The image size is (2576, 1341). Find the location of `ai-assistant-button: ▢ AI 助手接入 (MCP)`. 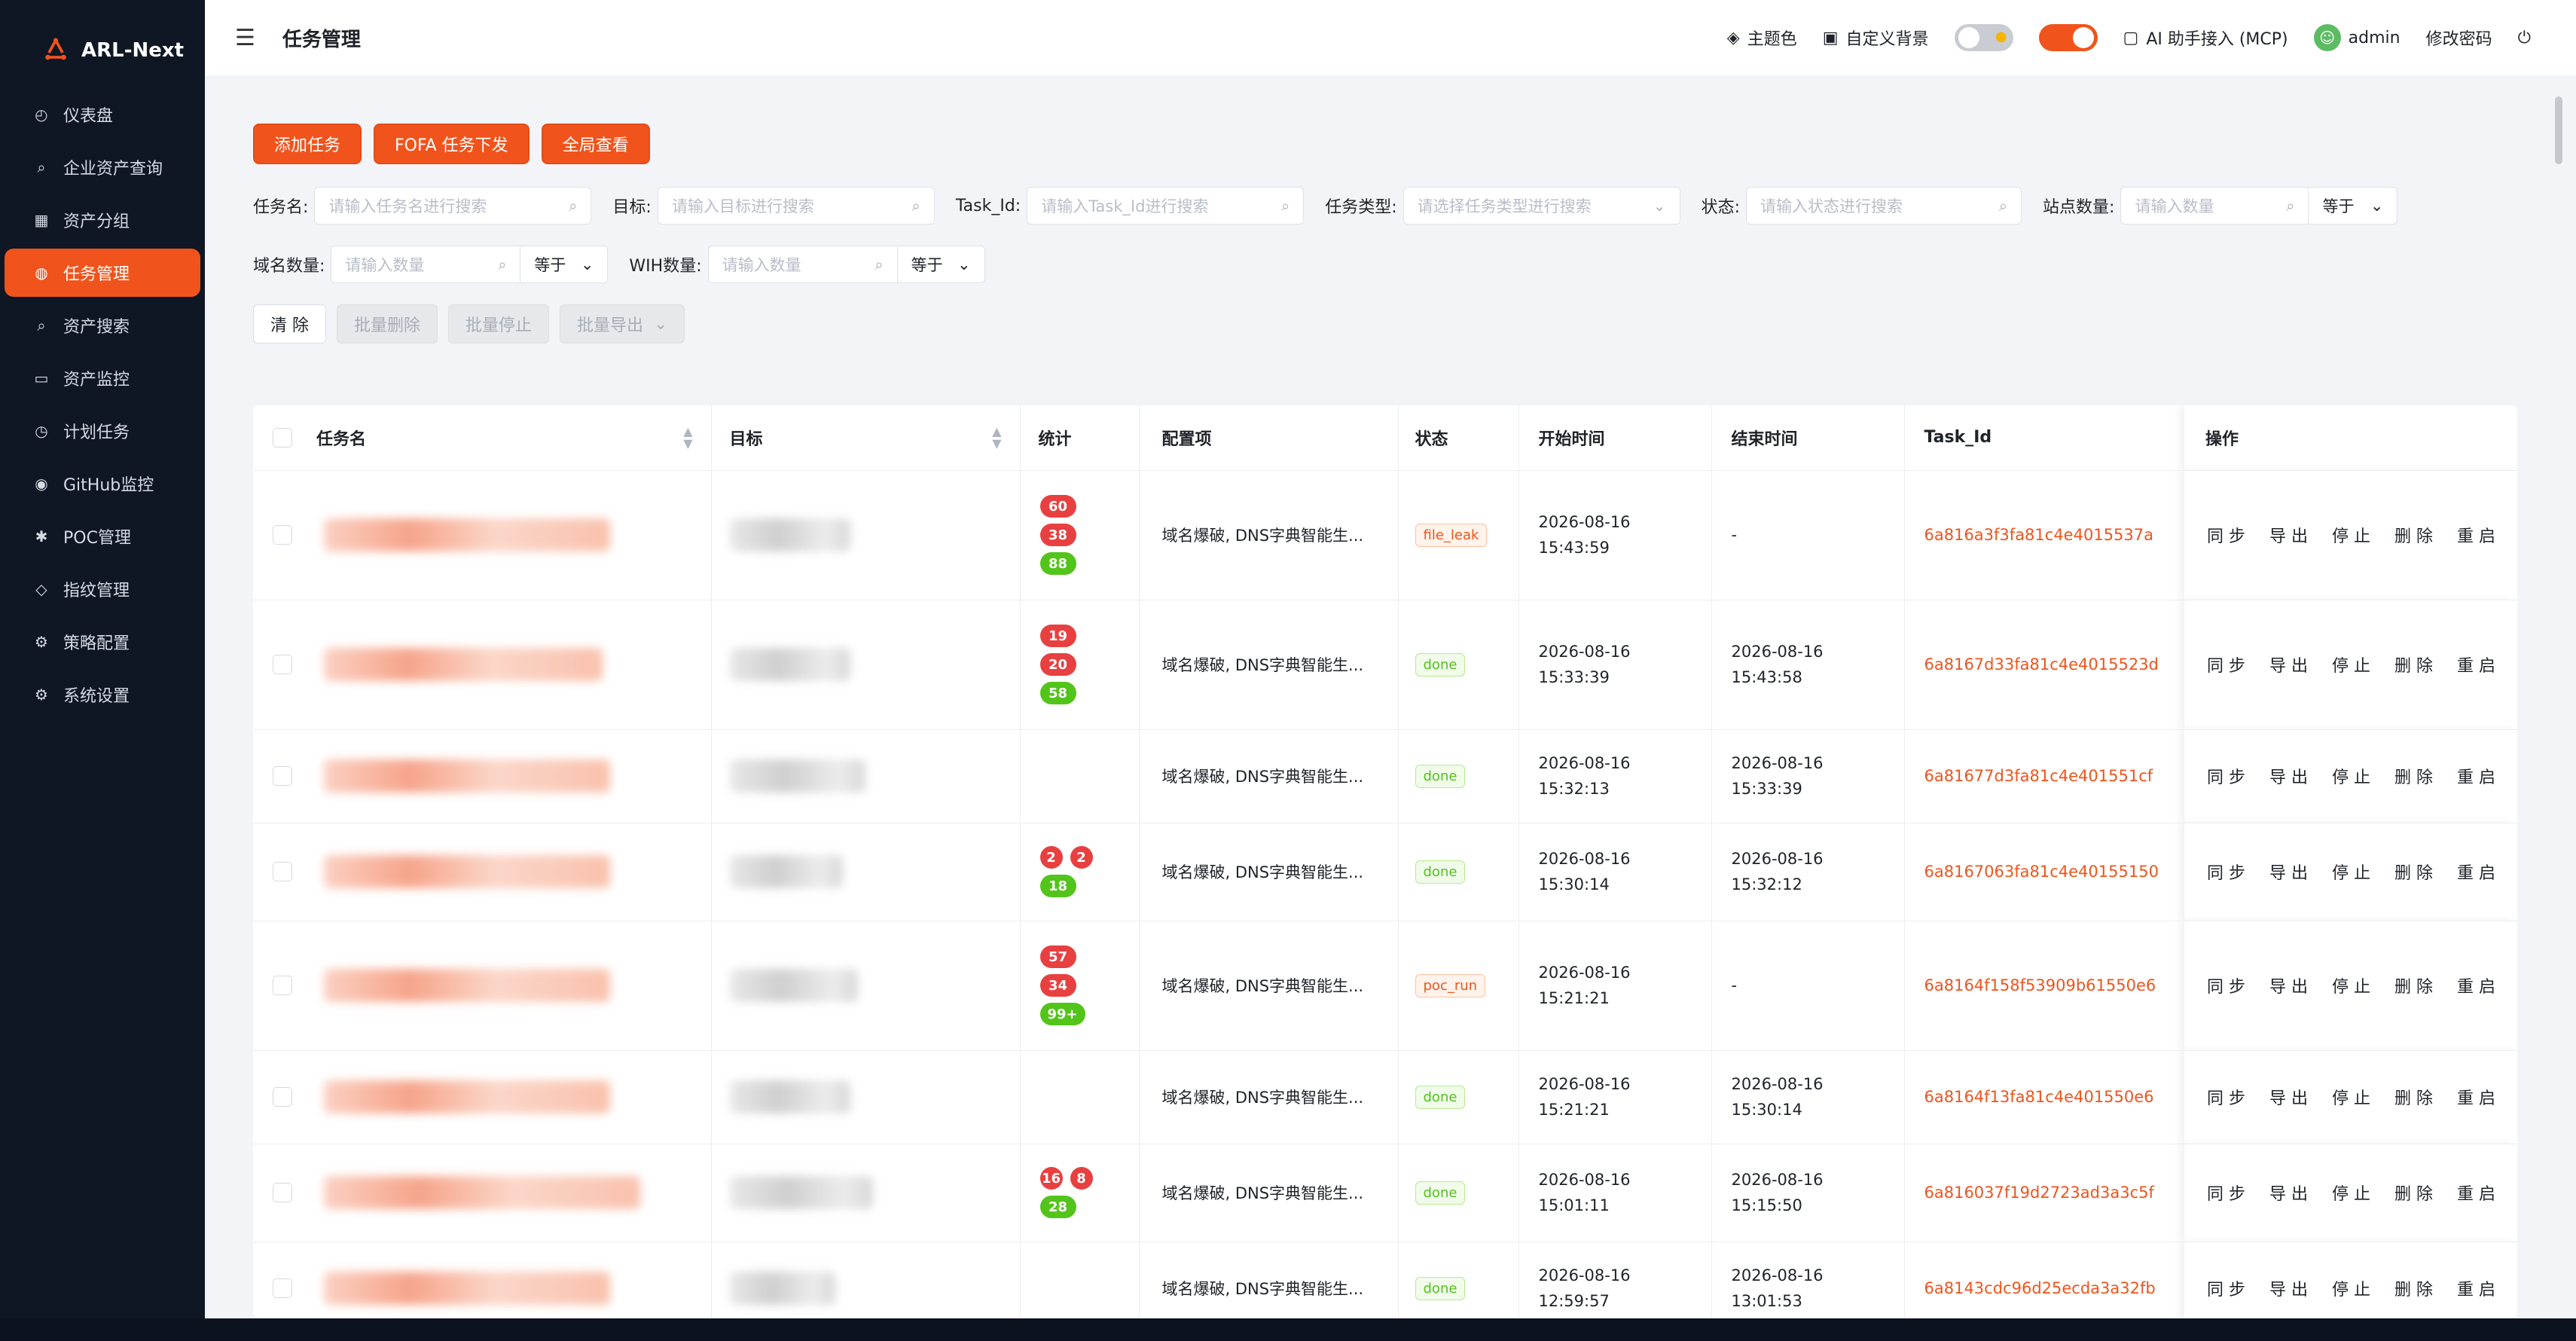

ai-assistant-button: ▢ AI 助手接入 (MCP) is located at coordinates (2205, 38).